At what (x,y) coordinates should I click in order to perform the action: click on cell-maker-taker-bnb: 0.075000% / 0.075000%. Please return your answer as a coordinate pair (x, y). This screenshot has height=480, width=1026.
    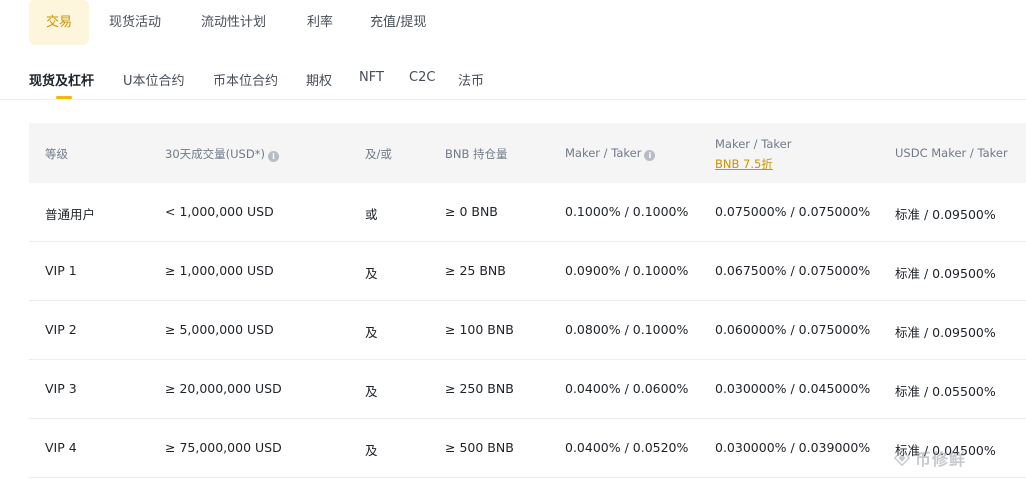
    Looking at the image, I should click on (793, 211).